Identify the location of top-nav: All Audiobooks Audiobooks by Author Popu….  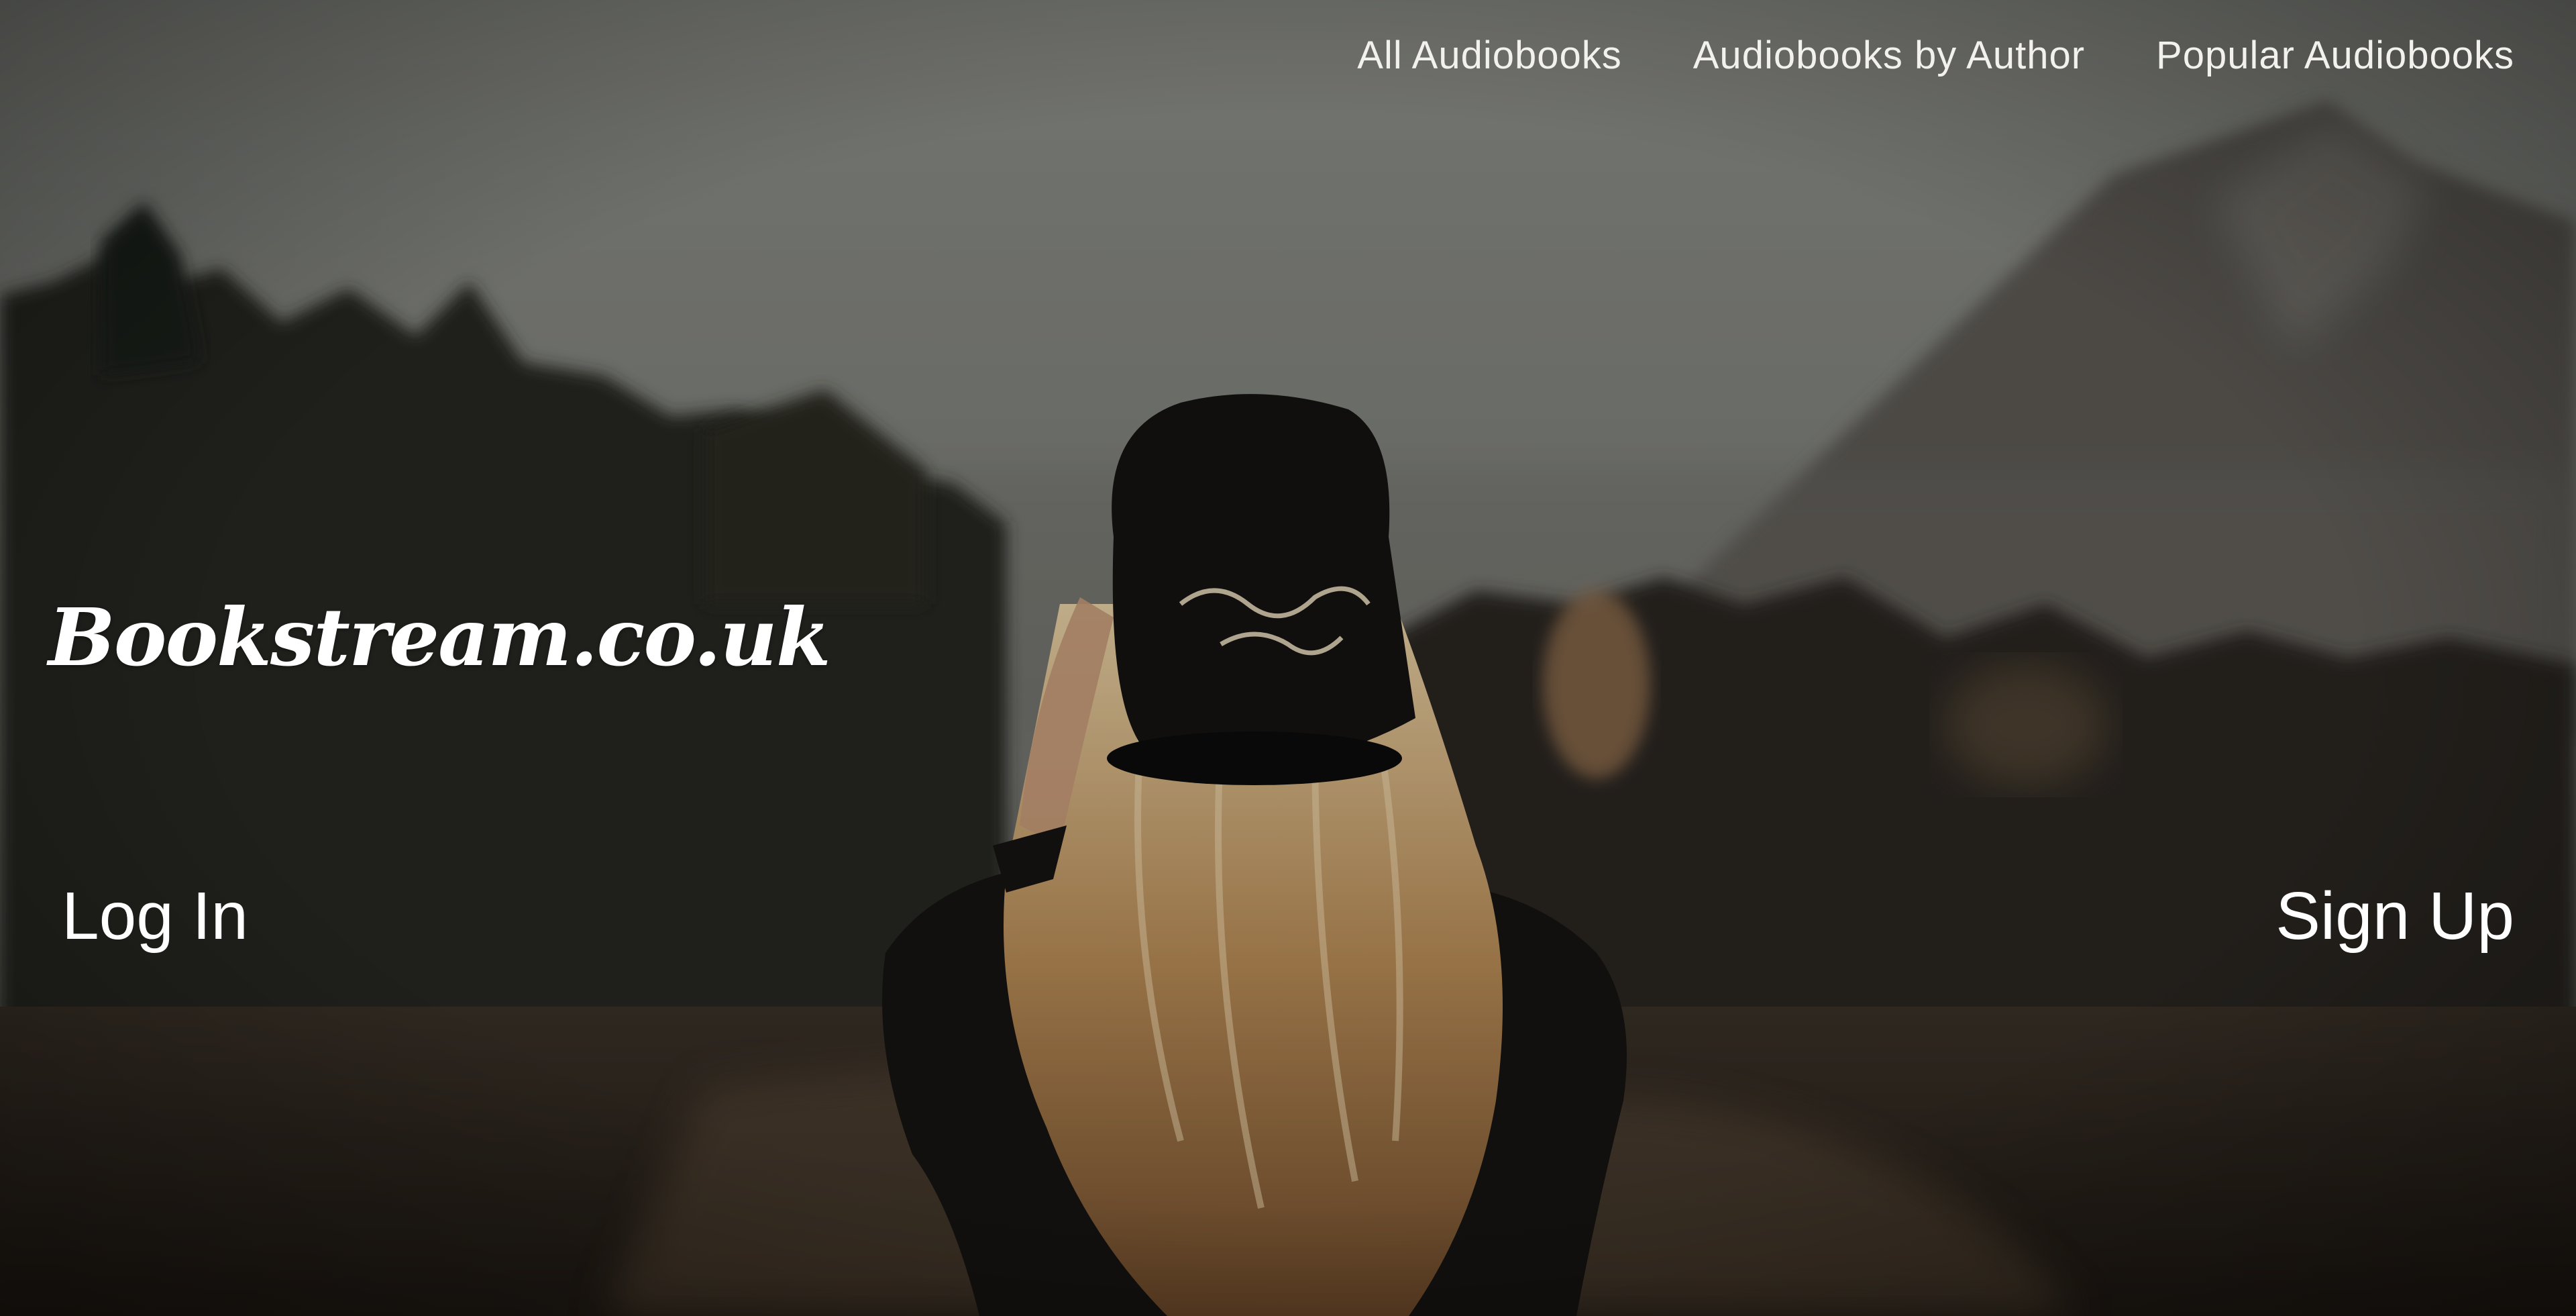
(1935, 55).